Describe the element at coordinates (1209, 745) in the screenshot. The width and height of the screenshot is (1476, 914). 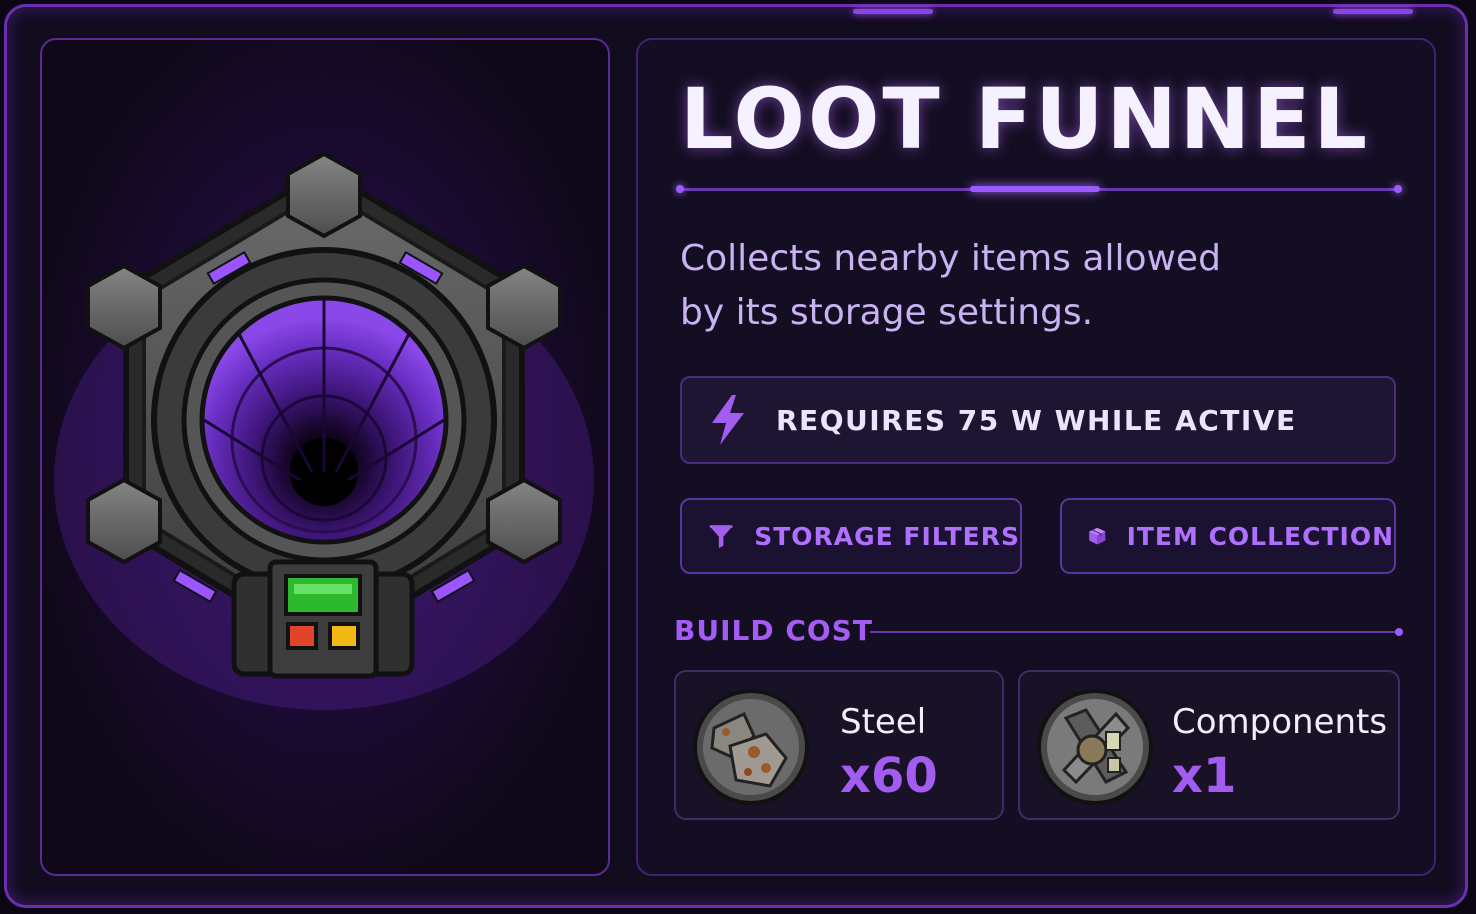
I see `cost-item-components: Components x1` at that location.